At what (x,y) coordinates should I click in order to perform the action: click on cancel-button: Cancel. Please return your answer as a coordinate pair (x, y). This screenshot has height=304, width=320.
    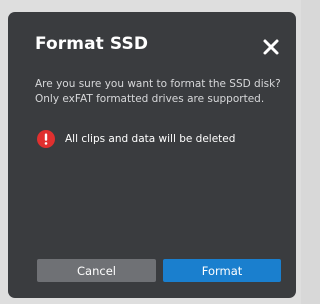
    Looking at the image, I should click on (96, 270).